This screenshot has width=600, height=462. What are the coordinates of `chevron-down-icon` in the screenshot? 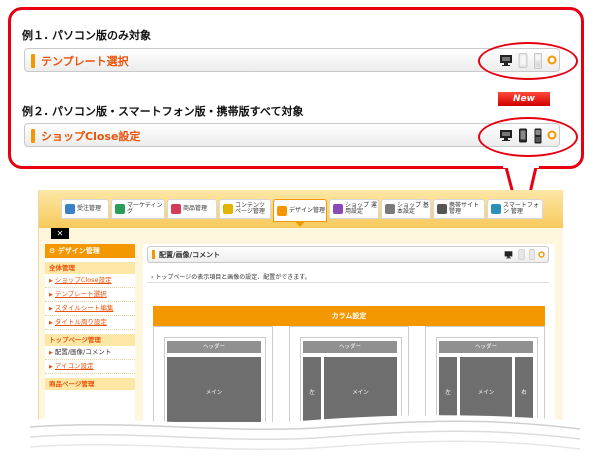 It's located at (300, 224).